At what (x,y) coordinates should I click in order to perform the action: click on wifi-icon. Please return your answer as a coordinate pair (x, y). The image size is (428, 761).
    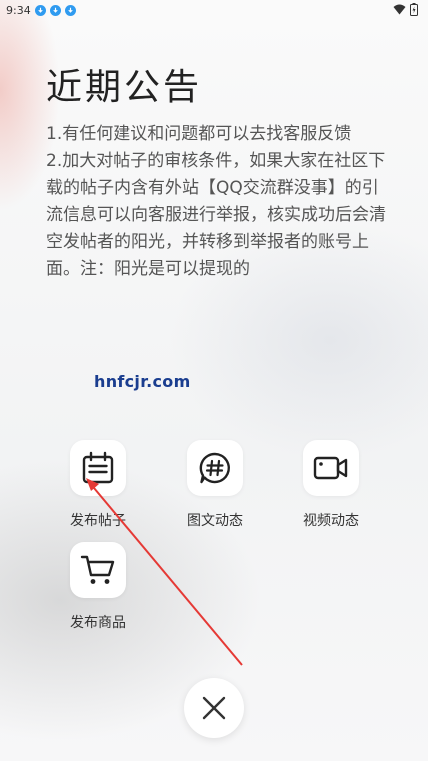
    Looking at the image, I should click on (399, 11).